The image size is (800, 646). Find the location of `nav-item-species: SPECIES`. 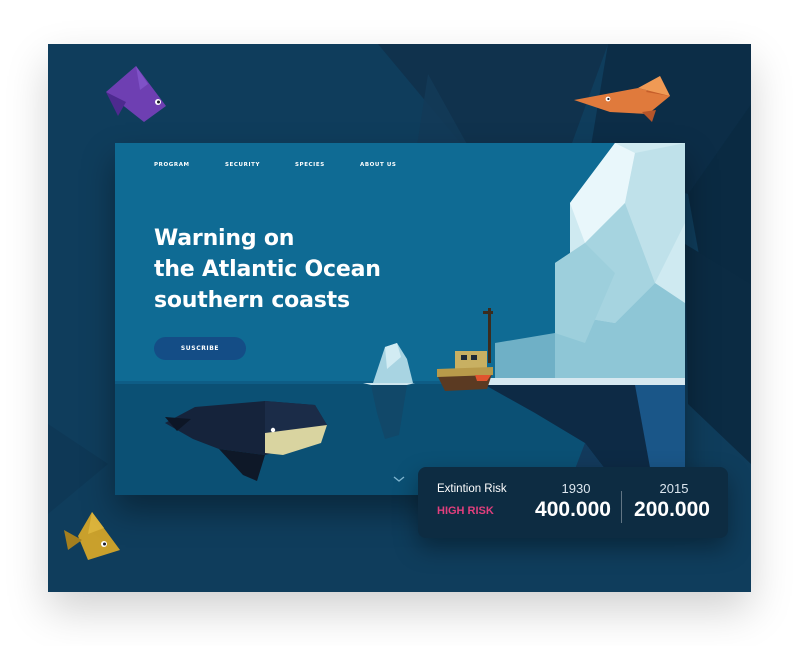

nav-item-species: SPECIES is located at coordinates (327, 165).